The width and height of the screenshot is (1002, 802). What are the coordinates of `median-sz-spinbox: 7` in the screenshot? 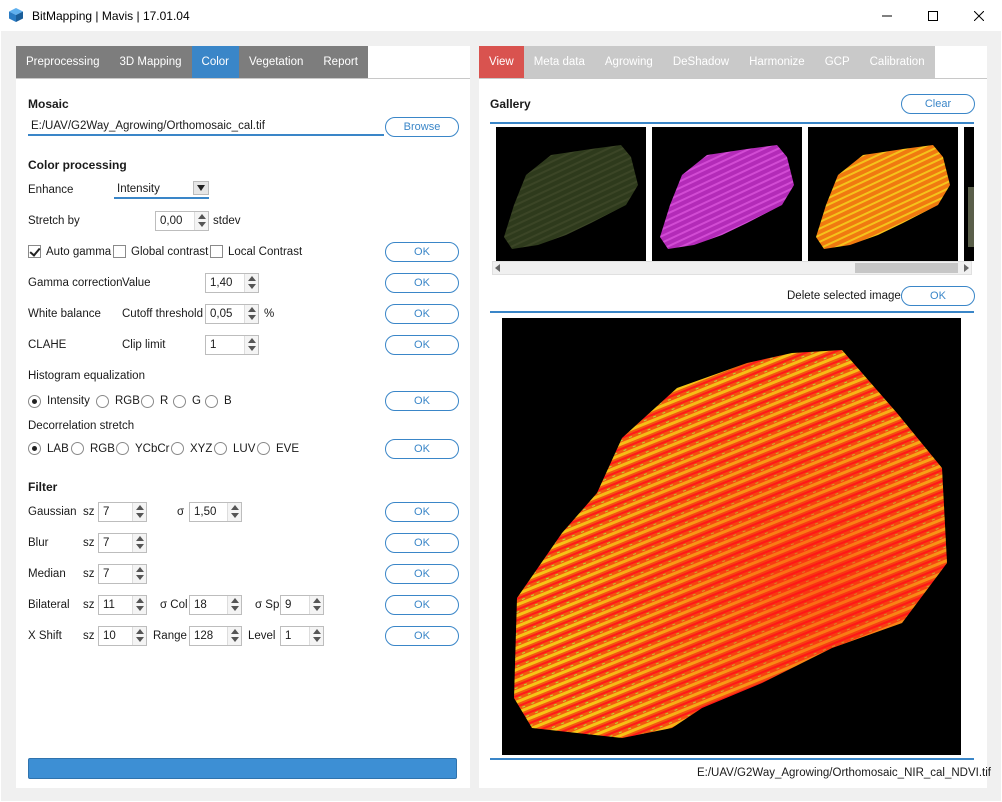 It's located at (122, 574).